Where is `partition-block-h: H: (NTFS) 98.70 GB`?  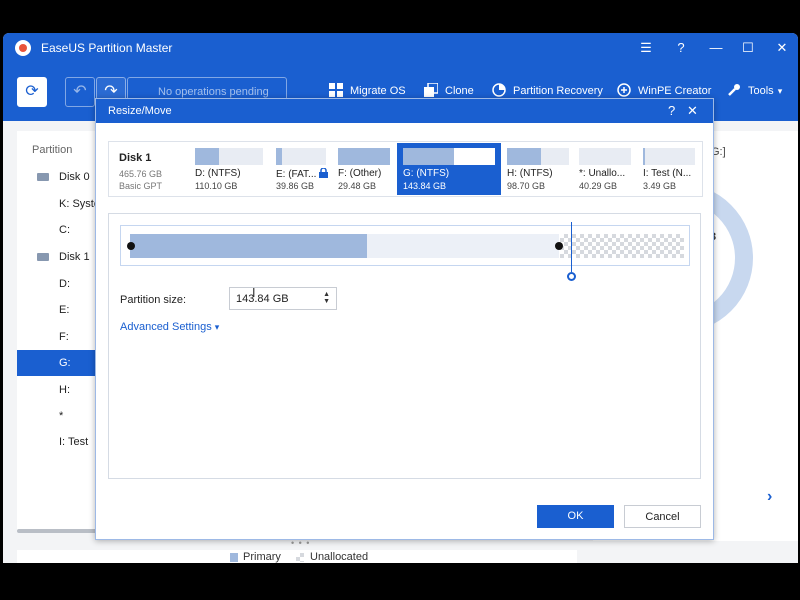 partition-block-h: H: (NTFS) 98.70 GB is located at coordinates (539, 169).